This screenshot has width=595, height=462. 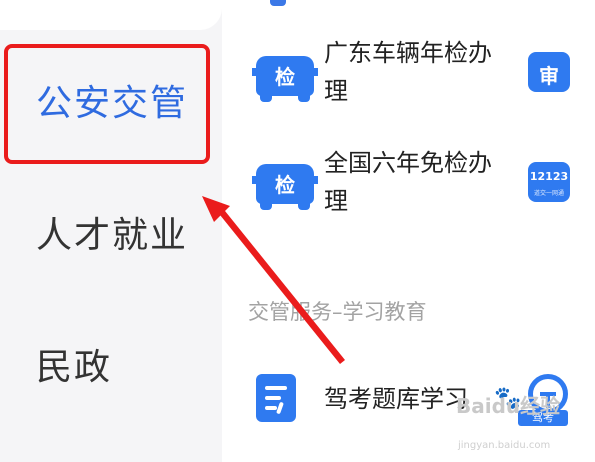 I want to click on service-title-line1: 全国六年免检办, so click(x=408, y=163).